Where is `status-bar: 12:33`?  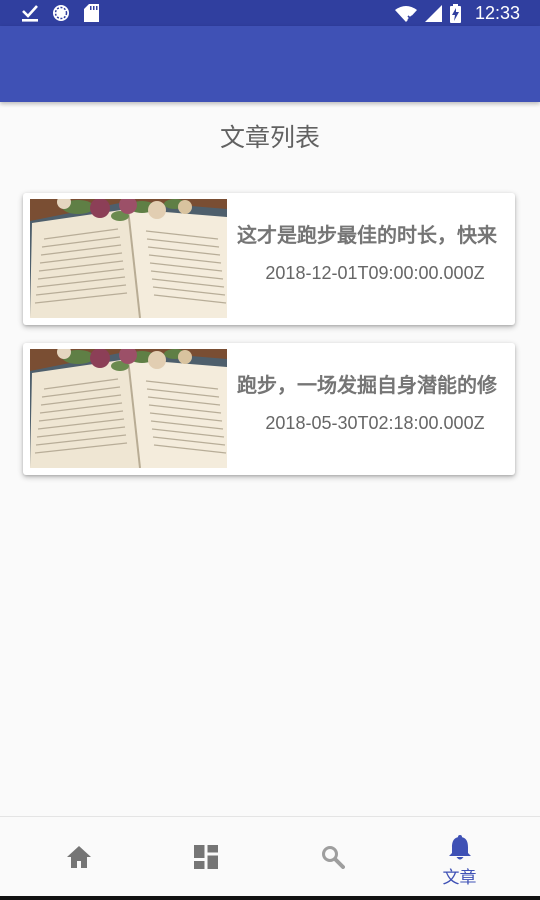 status-bar: 12:33 is located at coordinates (270, 13).